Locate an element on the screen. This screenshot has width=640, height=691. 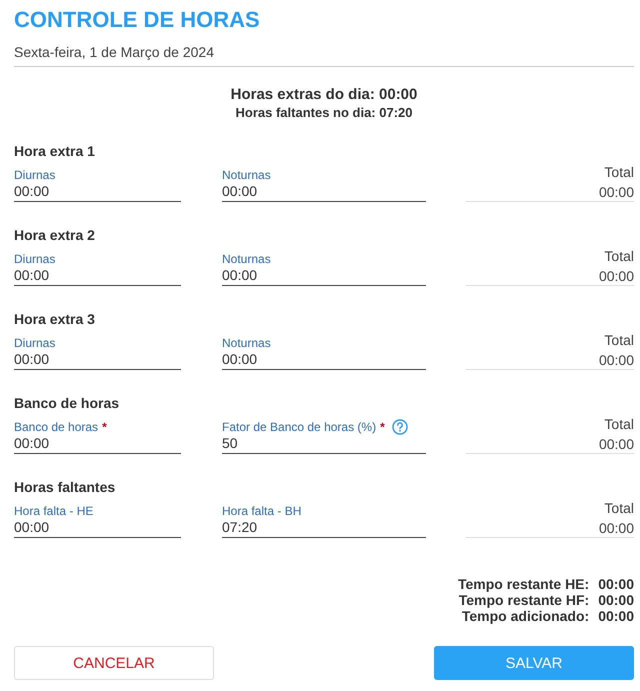
page-title: CONTROLE DE HORAS is located at coordinates (137, 20).